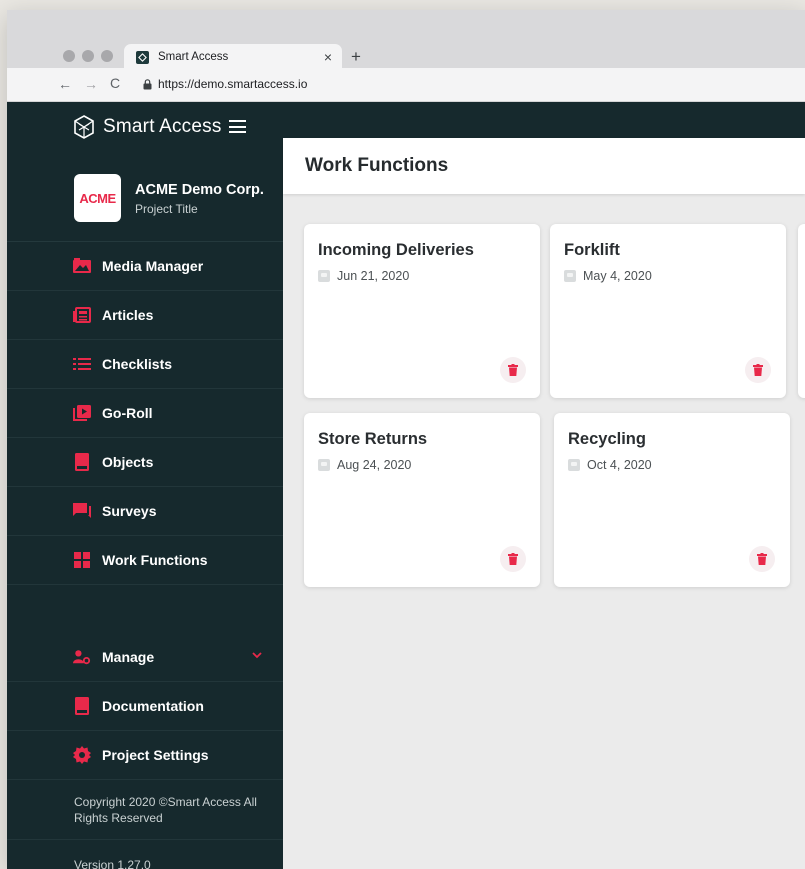 Image resolution: width=805 pixels, height=869 pixels. What do you see at coordinates (128, 462) in the screenshot?
I see `sidebar-item-label: Objects` at bounding box center [128, 462].